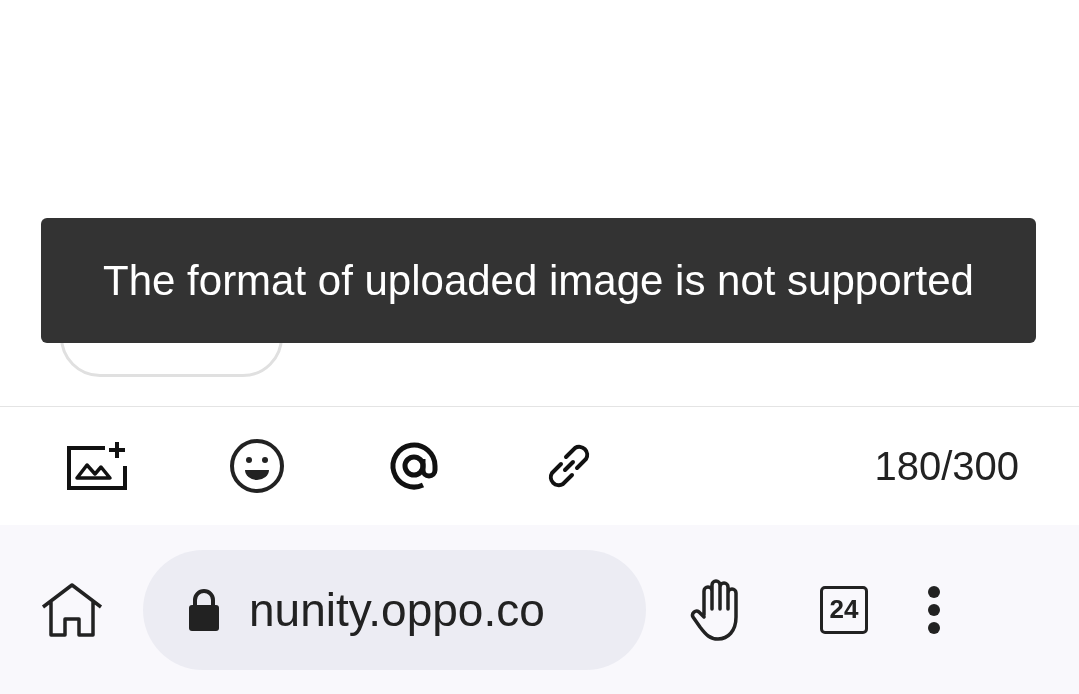 The height and width of the screenshot is (694, 1079). What do you see at coordinates (97, 466) in the screenshot?
I see `add-image-icon` at bounding box center [97, 466].